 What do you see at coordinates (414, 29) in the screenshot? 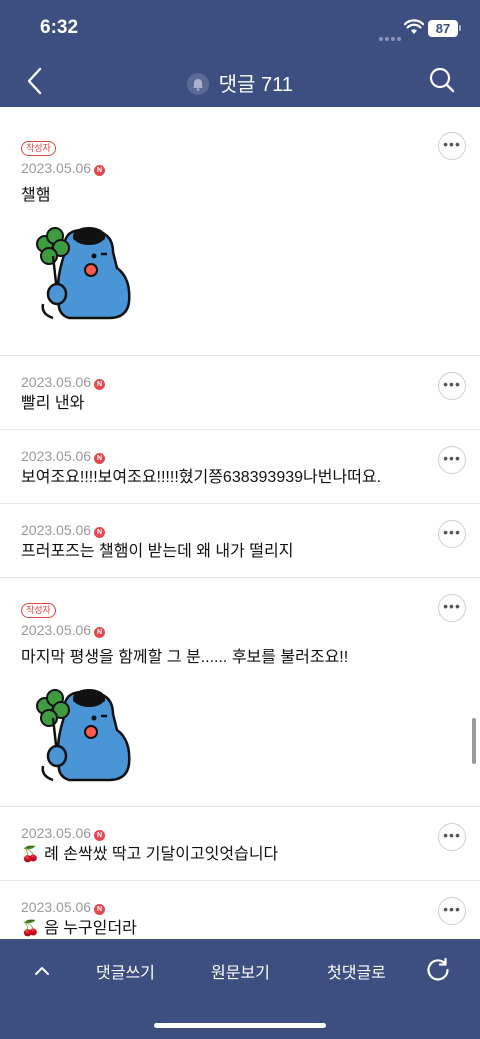
I see `wifi-icon` at bounding box center [414, 29].